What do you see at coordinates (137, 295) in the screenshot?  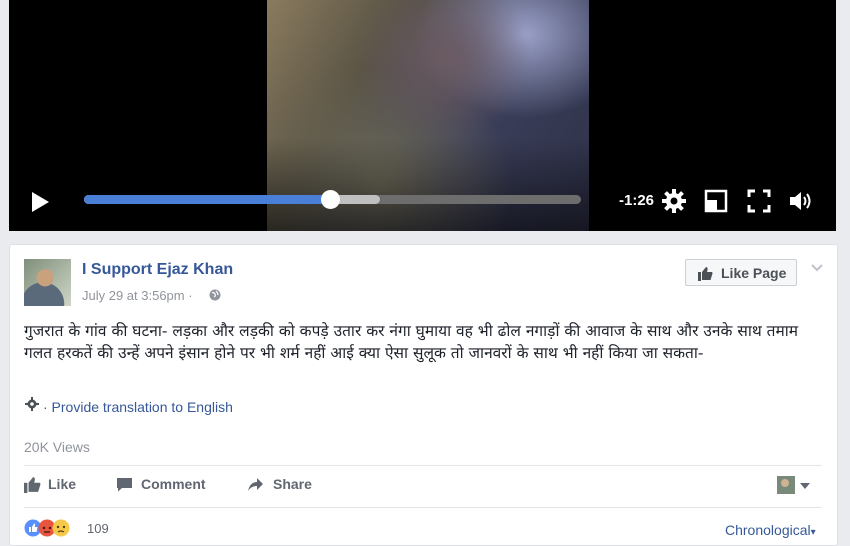 I see `post-timestamp: July 29 at 3:56pm ·` at bounding box center [137, 295].